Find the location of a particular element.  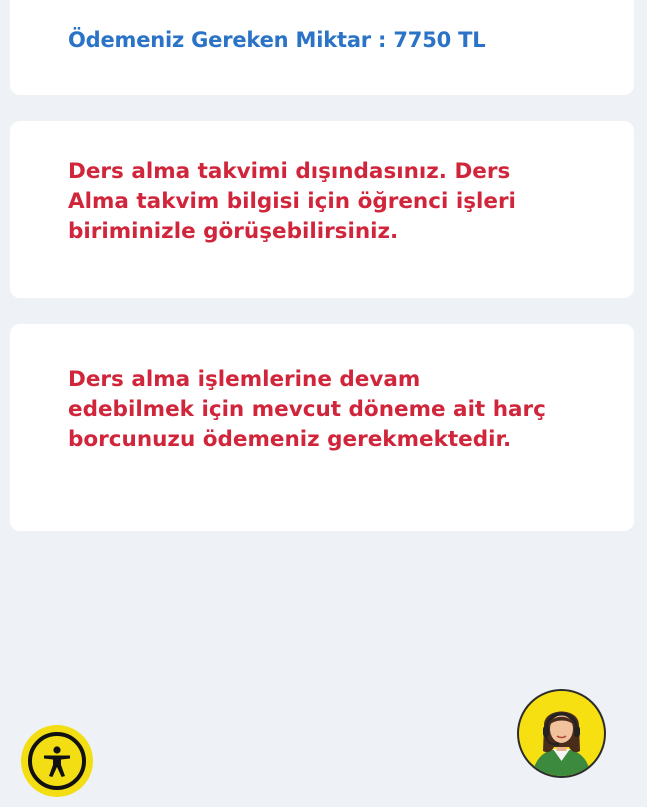

accessibility-button is located at coordinates (57, 761).